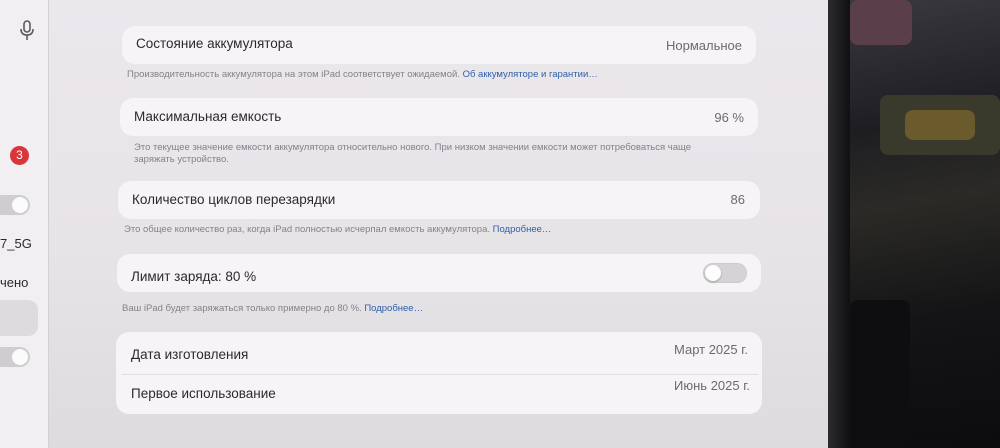 This screenshot has height=448, width=1000. I want to click on manufacture-date-label: Дата изготовления, so click(190, 354).